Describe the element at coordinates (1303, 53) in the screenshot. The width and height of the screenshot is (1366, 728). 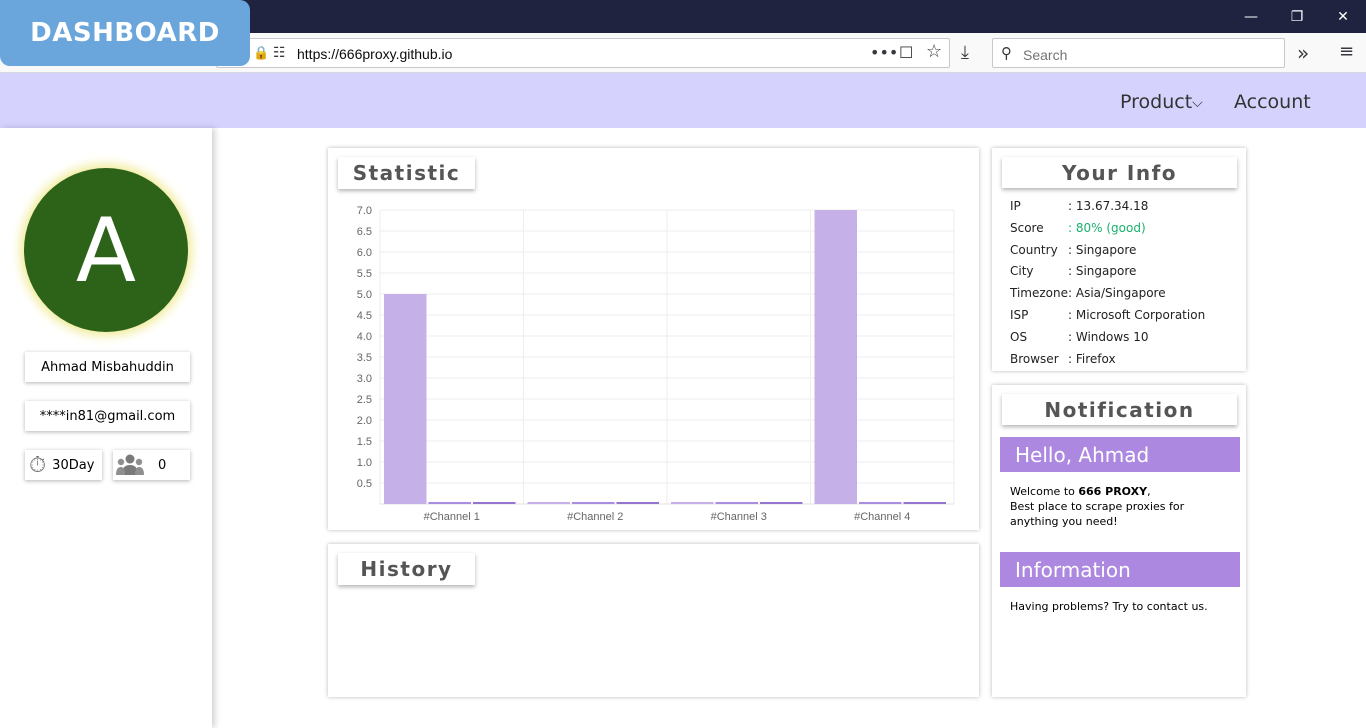
I see `overflow-menu-icon: »` at that location.